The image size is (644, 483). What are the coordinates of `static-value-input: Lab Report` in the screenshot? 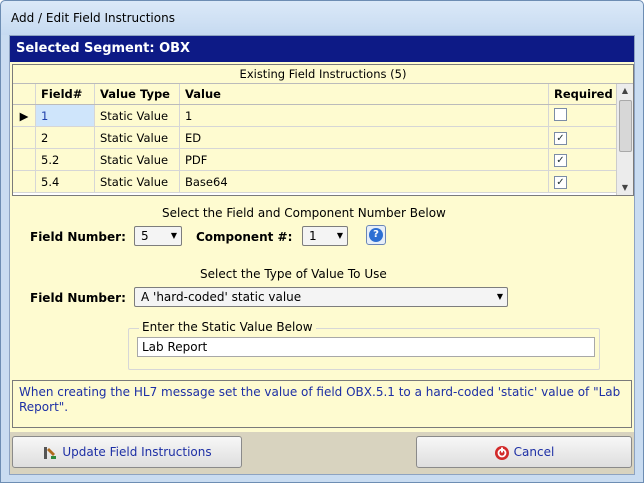 It's located at (366, 347).